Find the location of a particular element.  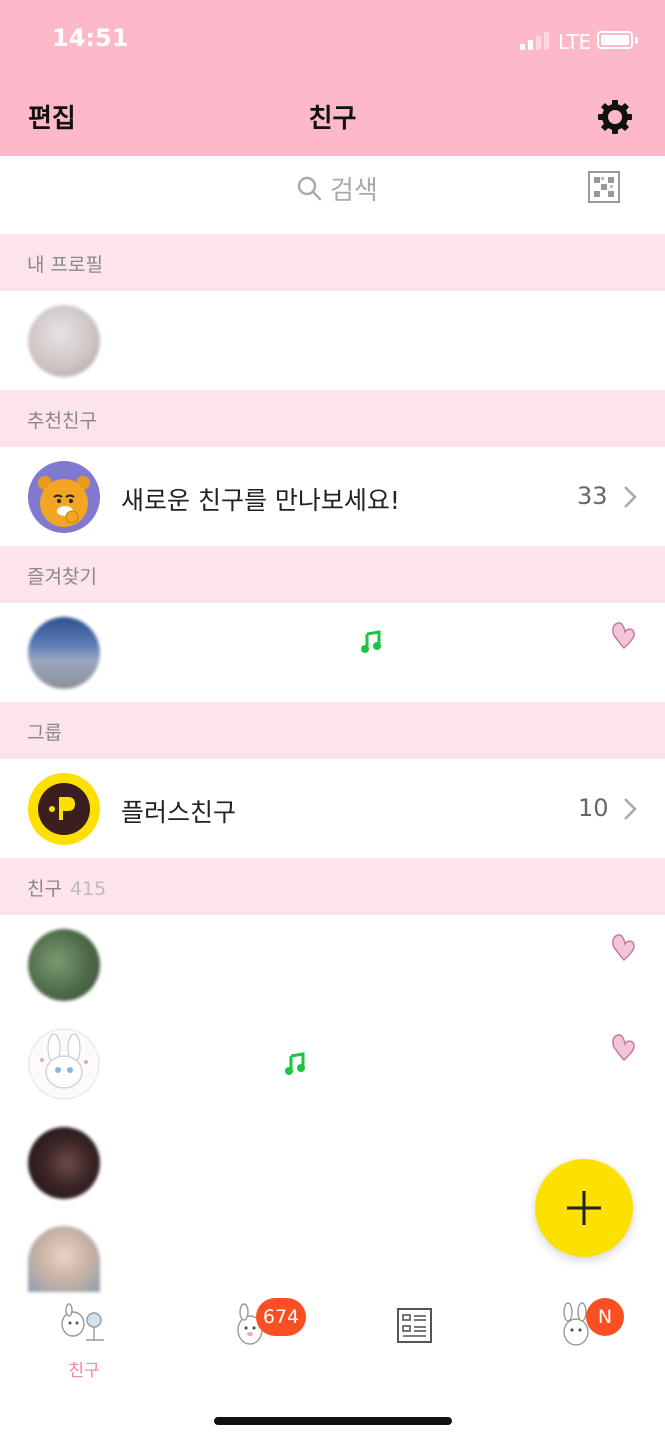

section-favorites: 즐겨찾기 is located at coordinates (332, 574).